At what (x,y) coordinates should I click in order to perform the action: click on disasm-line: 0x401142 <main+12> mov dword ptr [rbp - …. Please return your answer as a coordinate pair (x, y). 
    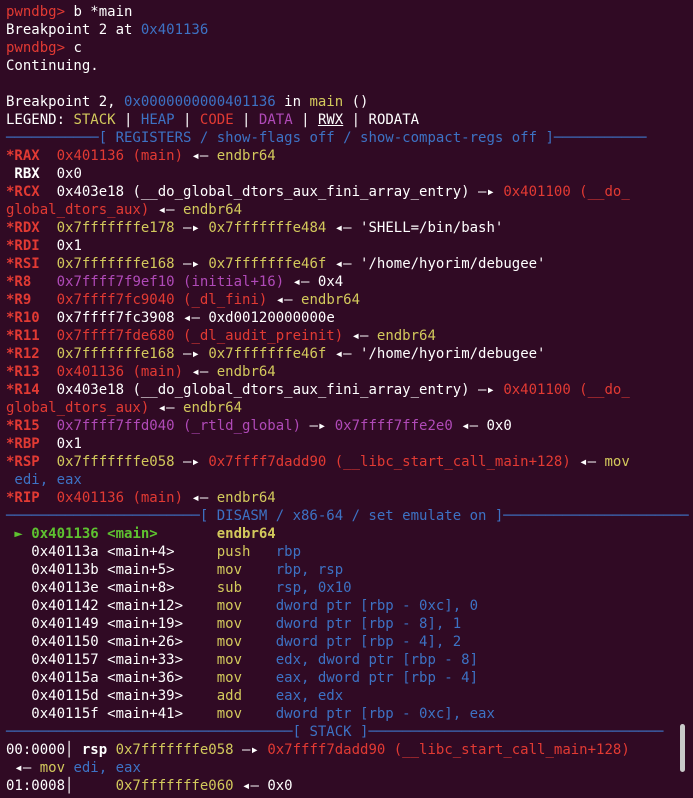
    Looking at the image, I should click on (338, 606).